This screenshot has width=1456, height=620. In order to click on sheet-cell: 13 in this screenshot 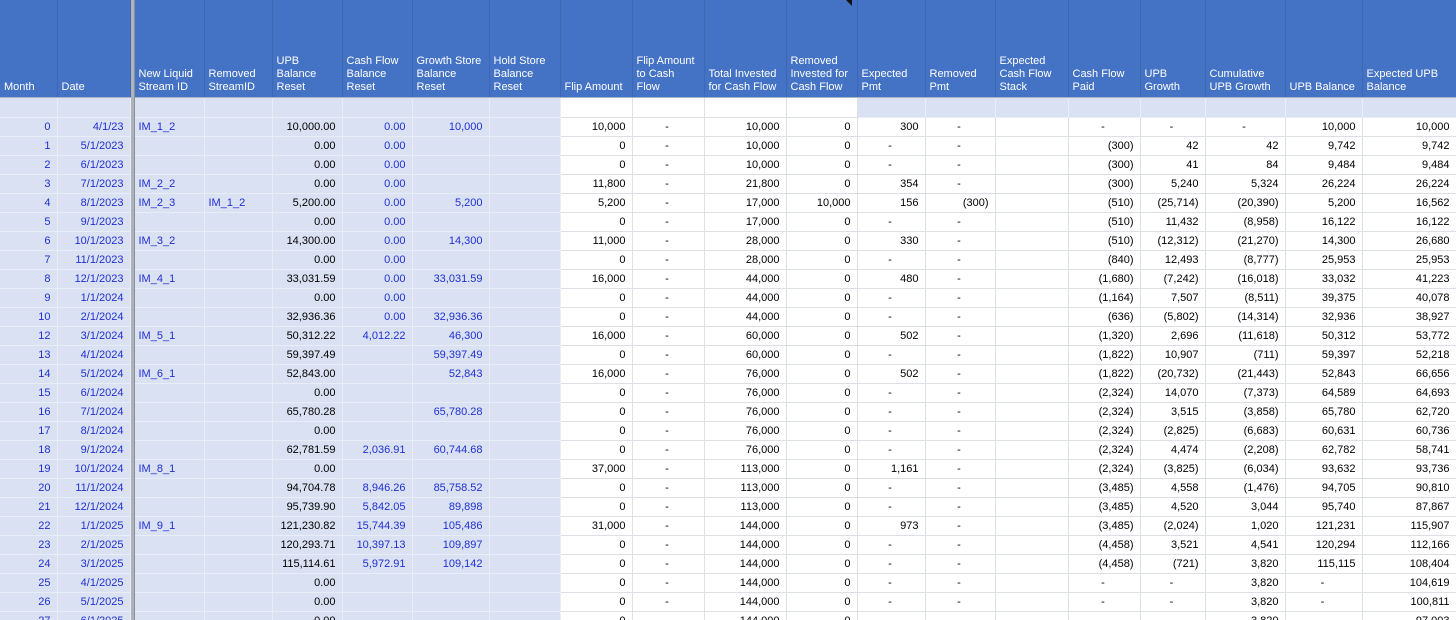, I will do `click(29, 355)`.